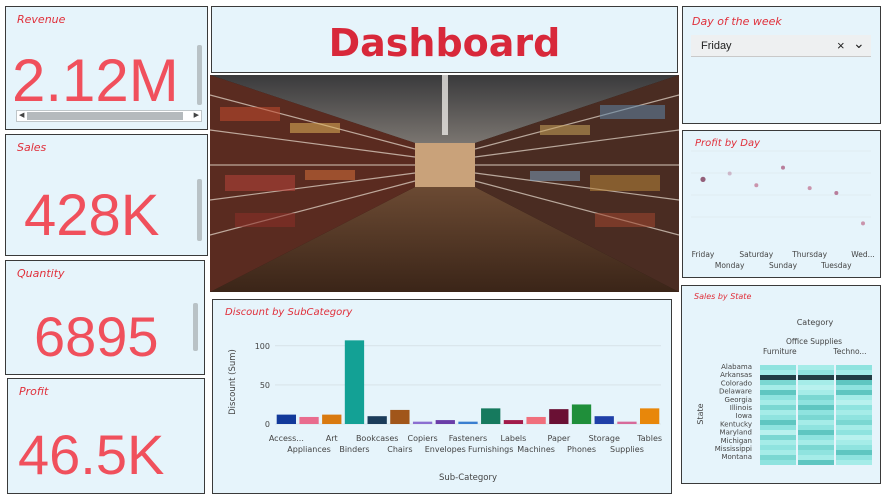 This screenshot has width=887, height=497. I want to click on row-label: Illinois, so click(741, 408).